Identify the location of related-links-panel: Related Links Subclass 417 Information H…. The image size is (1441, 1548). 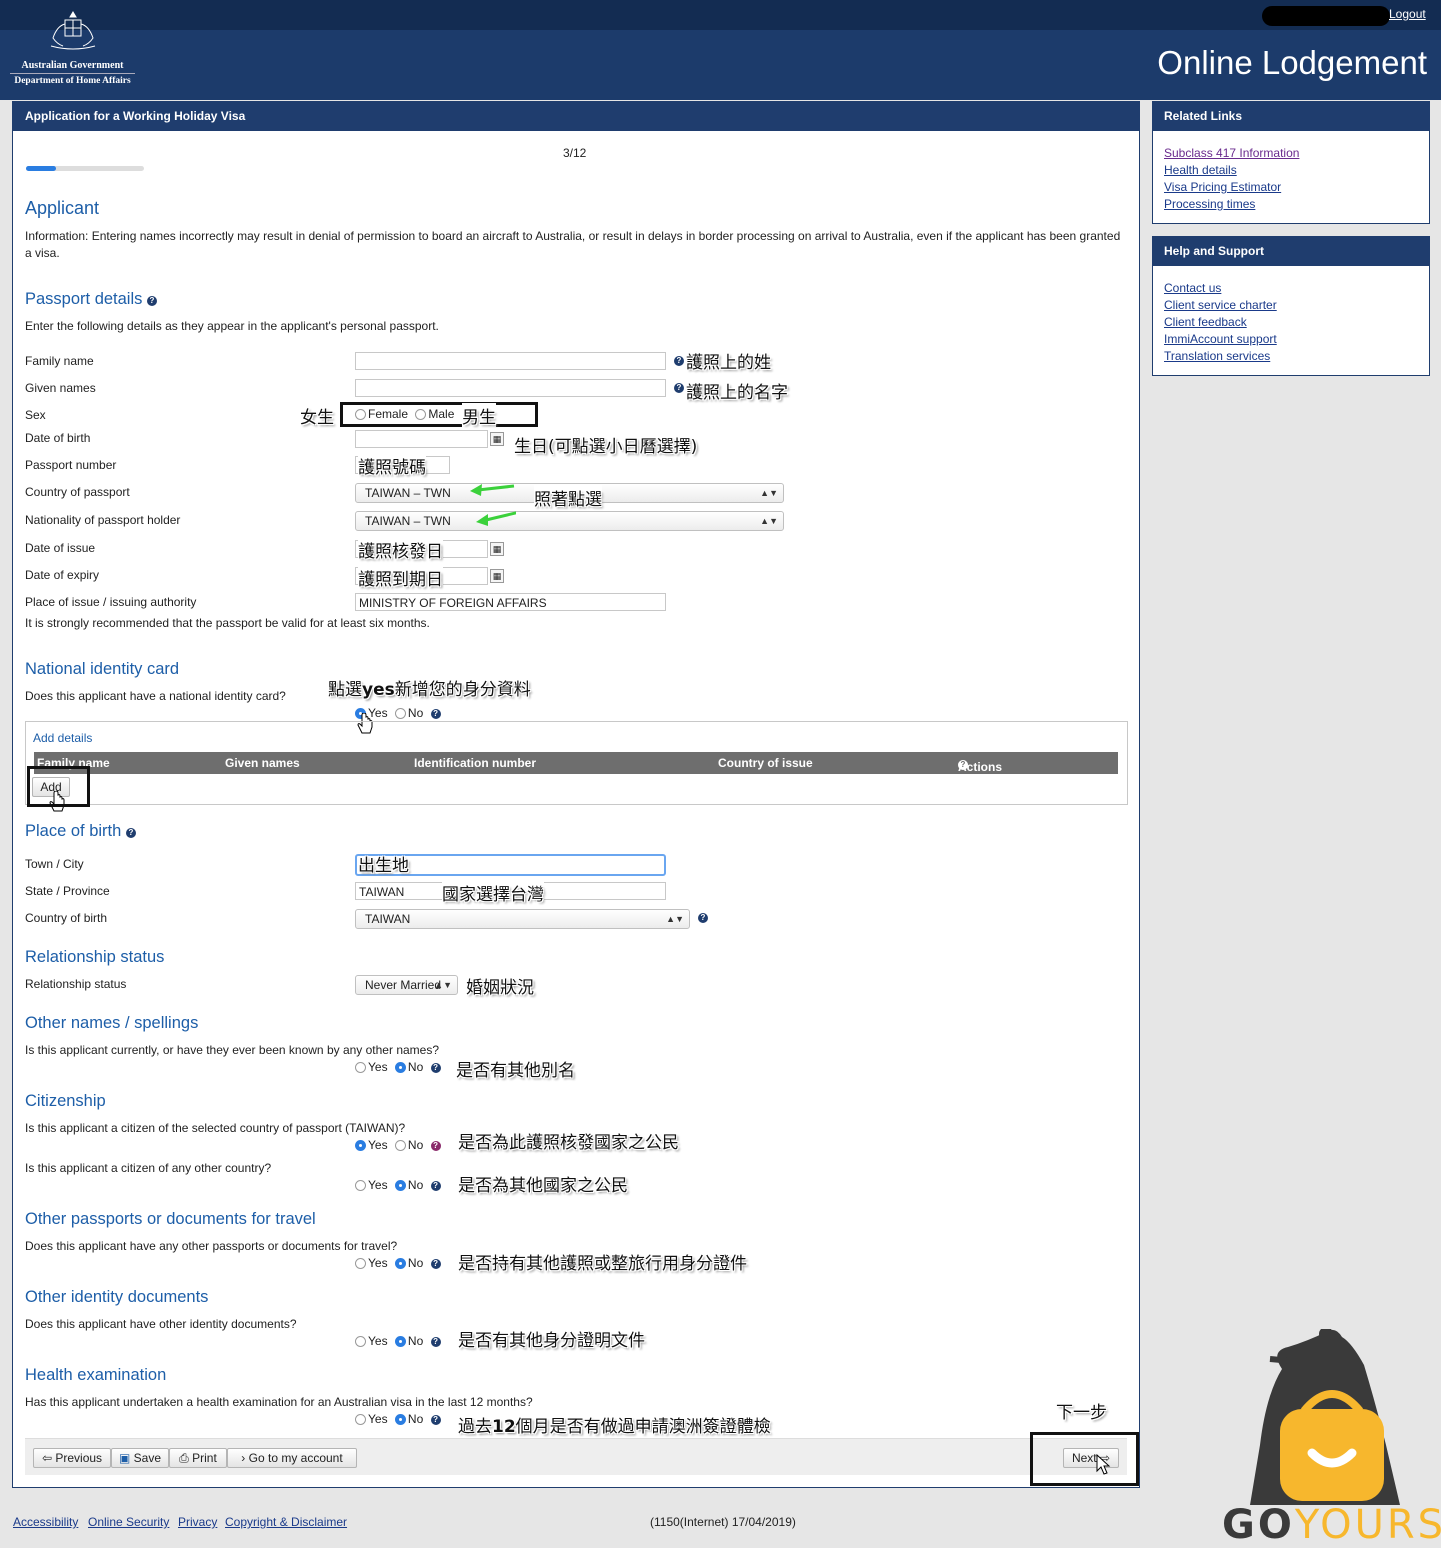
(1291, 162).